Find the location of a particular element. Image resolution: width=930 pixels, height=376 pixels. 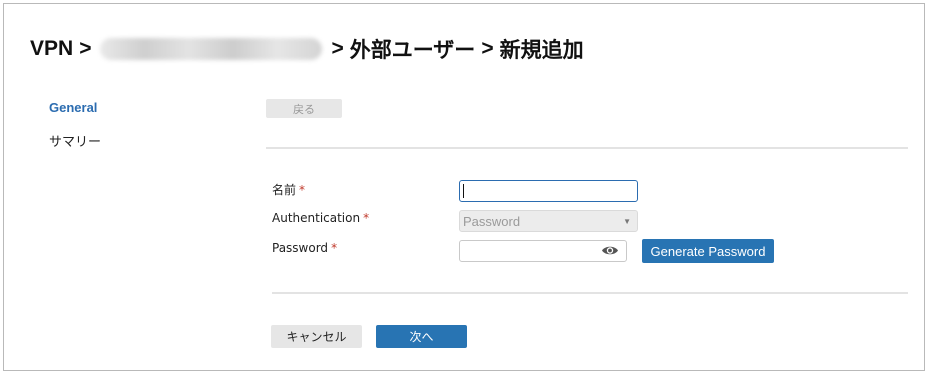

breadcrumb-section: 外部ユーザー is located at coordinates (413, 49).